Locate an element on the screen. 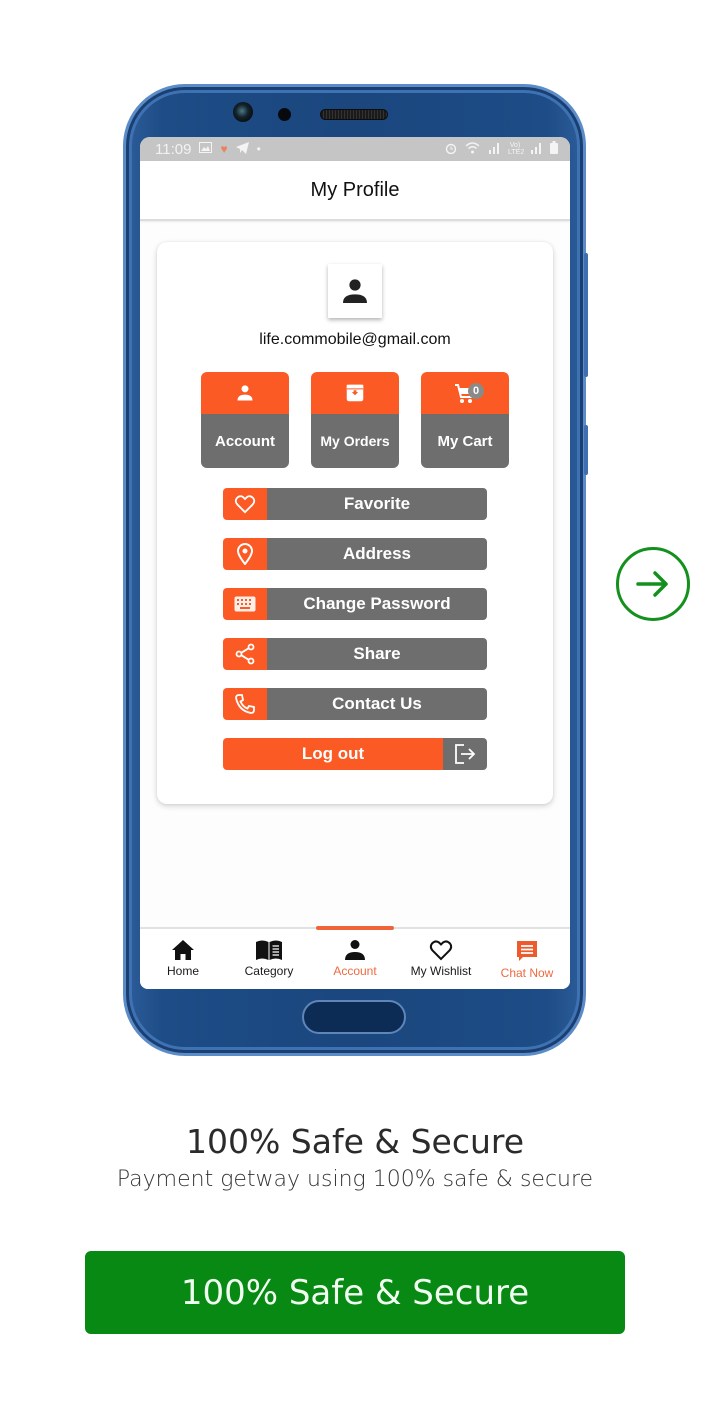 This screenshot has height=1420, width=710. phone-home-button is located at coordinates (354, 1017).